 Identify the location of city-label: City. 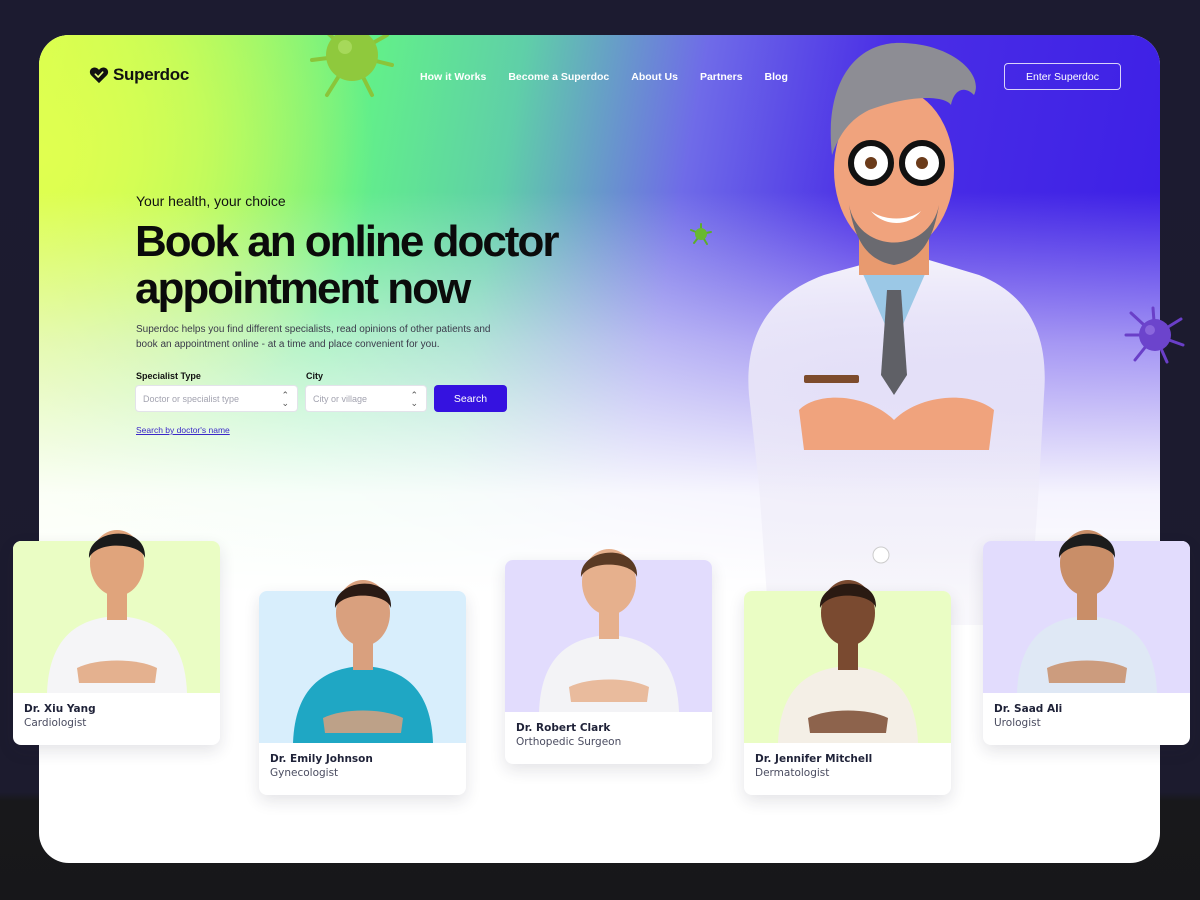
(315, 376).